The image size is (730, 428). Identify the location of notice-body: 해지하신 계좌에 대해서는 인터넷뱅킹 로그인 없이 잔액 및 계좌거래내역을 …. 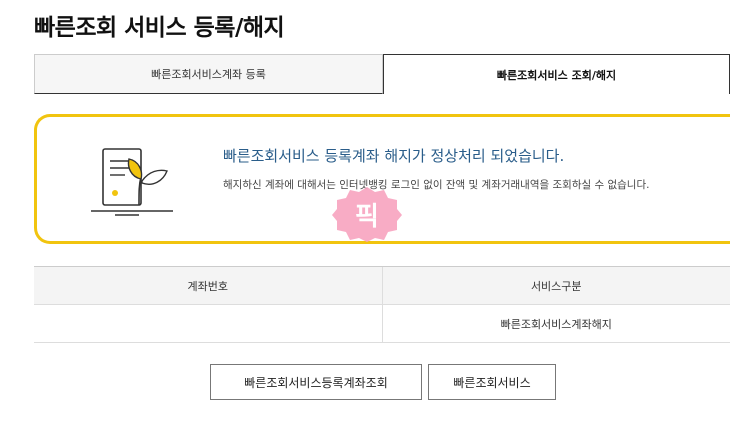
(436, 185).